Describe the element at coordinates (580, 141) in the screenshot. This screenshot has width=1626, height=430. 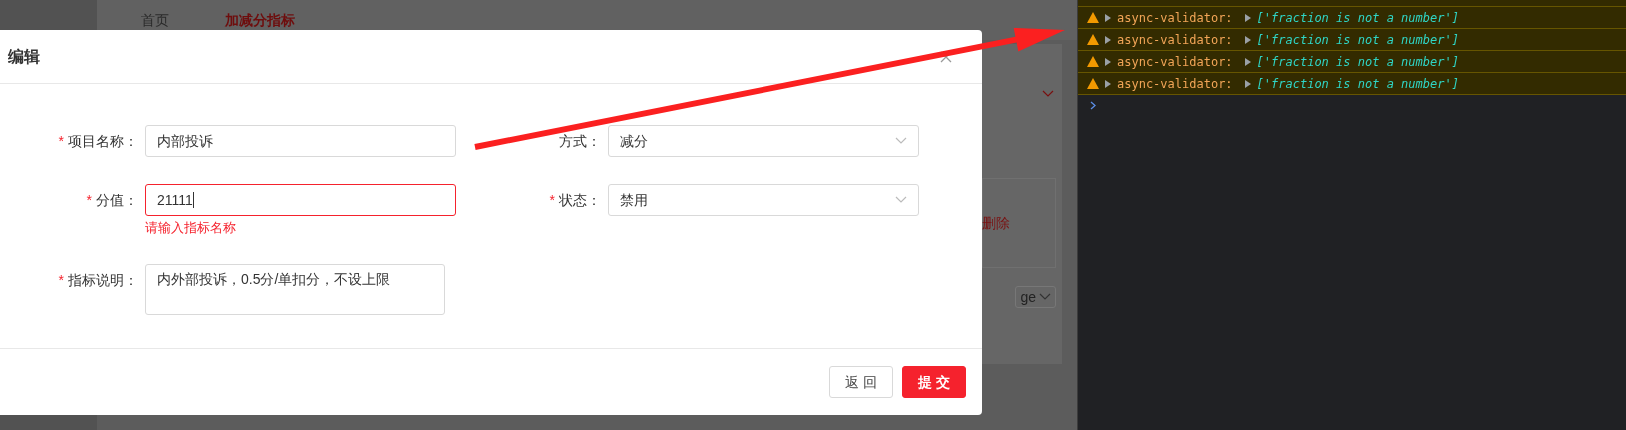
I see `field-label: 方式：` at that location.